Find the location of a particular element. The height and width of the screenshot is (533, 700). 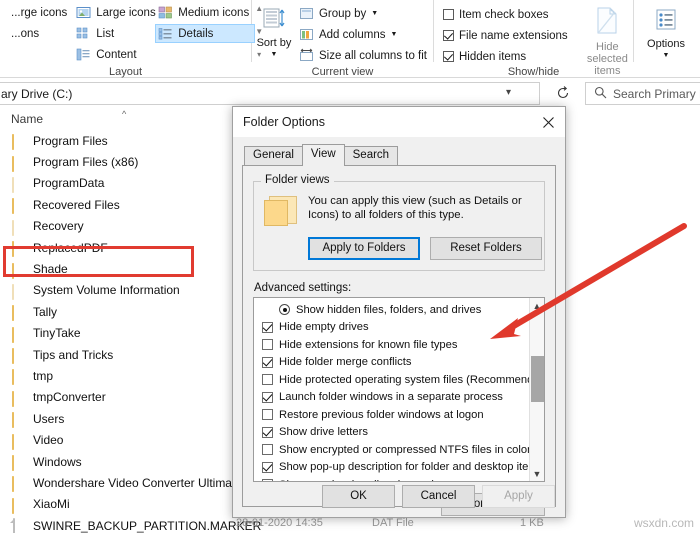

reset-folders-button: Reset Folders is located at coordinates (486, 248).